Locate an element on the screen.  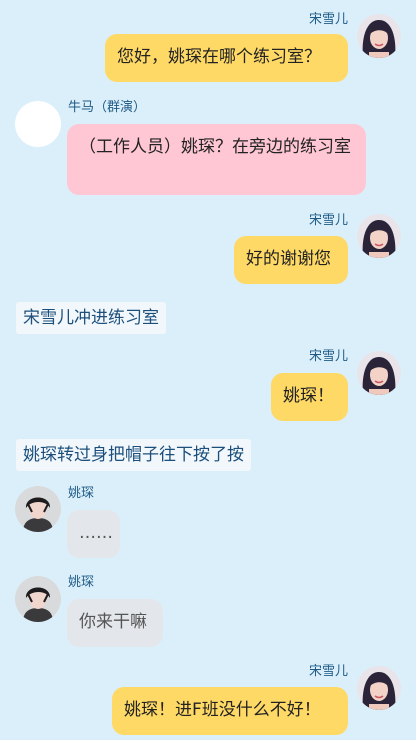
message-bubble: 你来干嘛 is located at coordinates (115, 623).